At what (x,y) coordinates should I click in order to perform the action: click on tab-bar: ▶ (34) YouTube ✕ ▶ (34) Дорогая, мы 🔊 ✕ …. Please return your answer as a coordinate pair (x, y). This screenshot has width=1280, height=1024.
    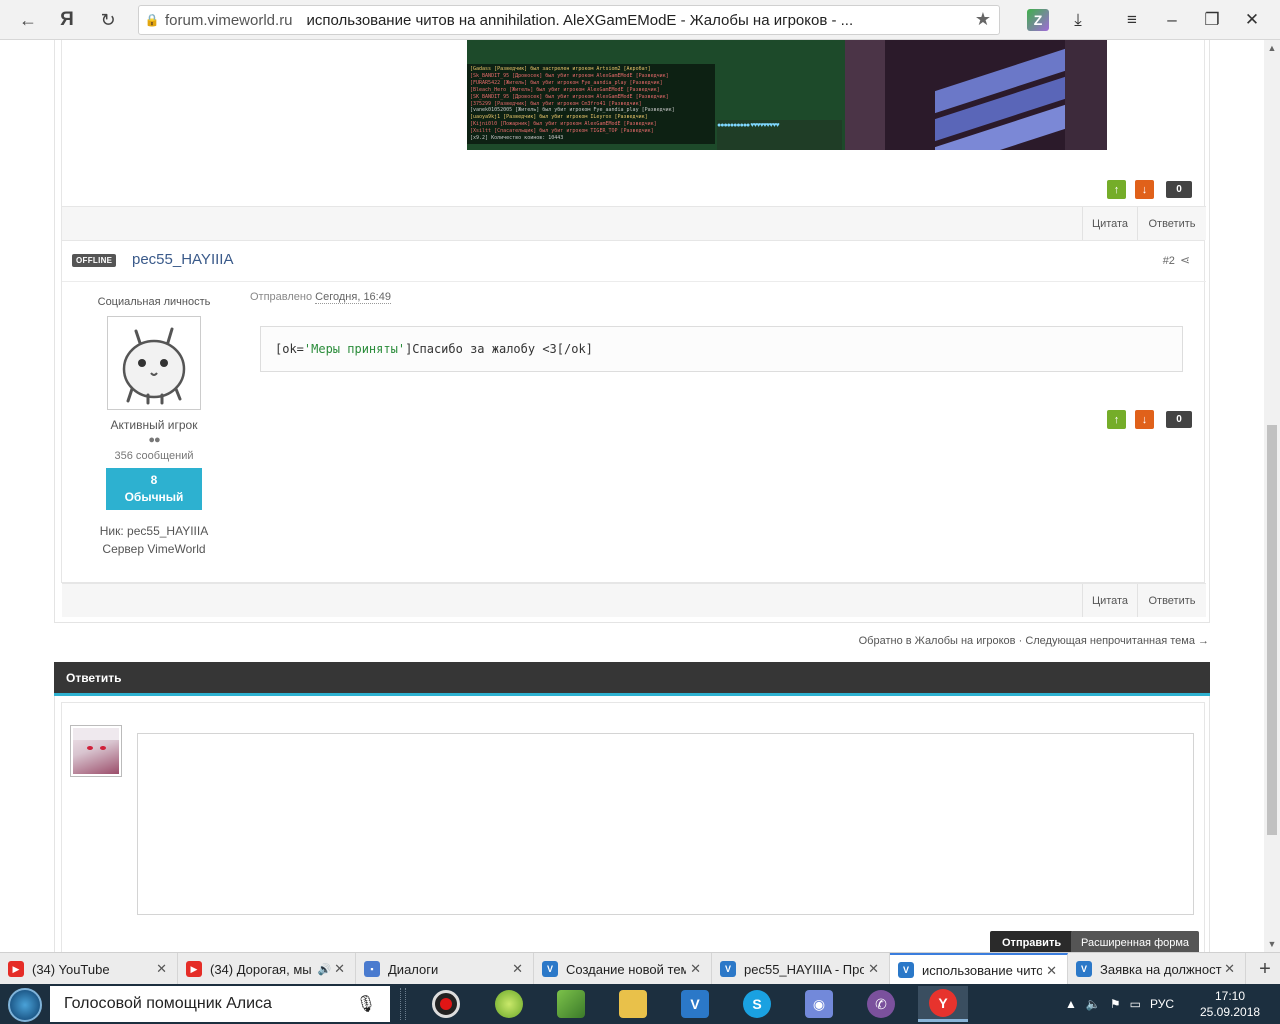
    Looking at the image, I should click on (640, 968).